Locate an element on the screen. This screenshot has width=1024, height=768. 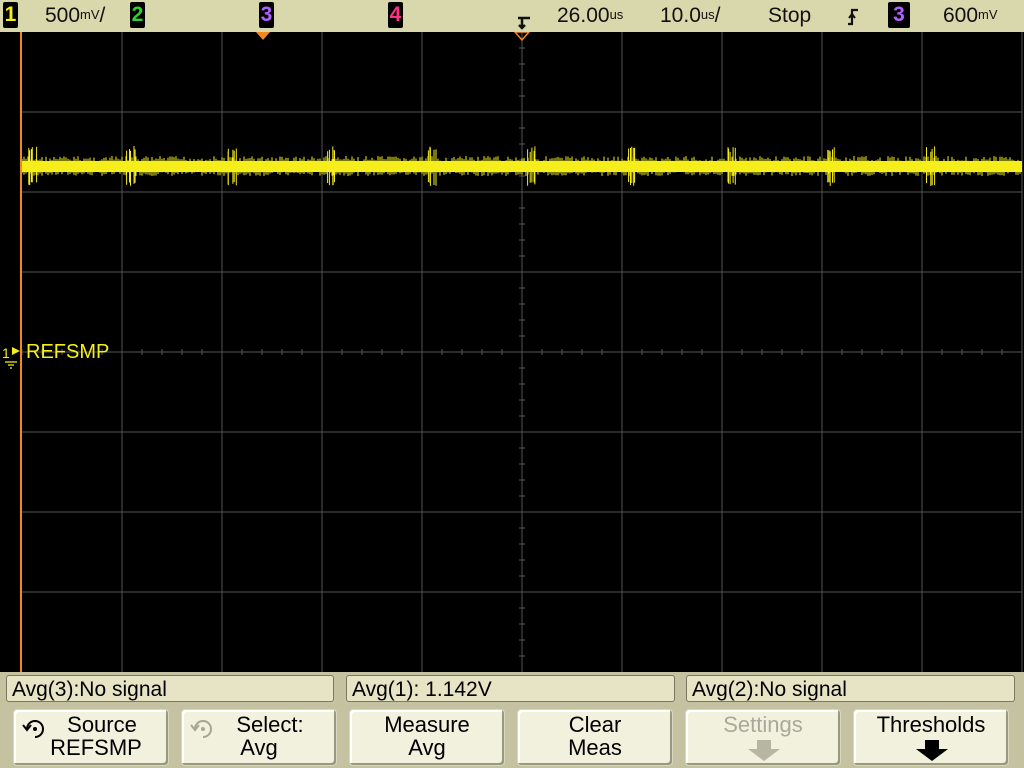
measurement-avg-1: Avg(1): 1.142V is located at coordinates (510, 688).